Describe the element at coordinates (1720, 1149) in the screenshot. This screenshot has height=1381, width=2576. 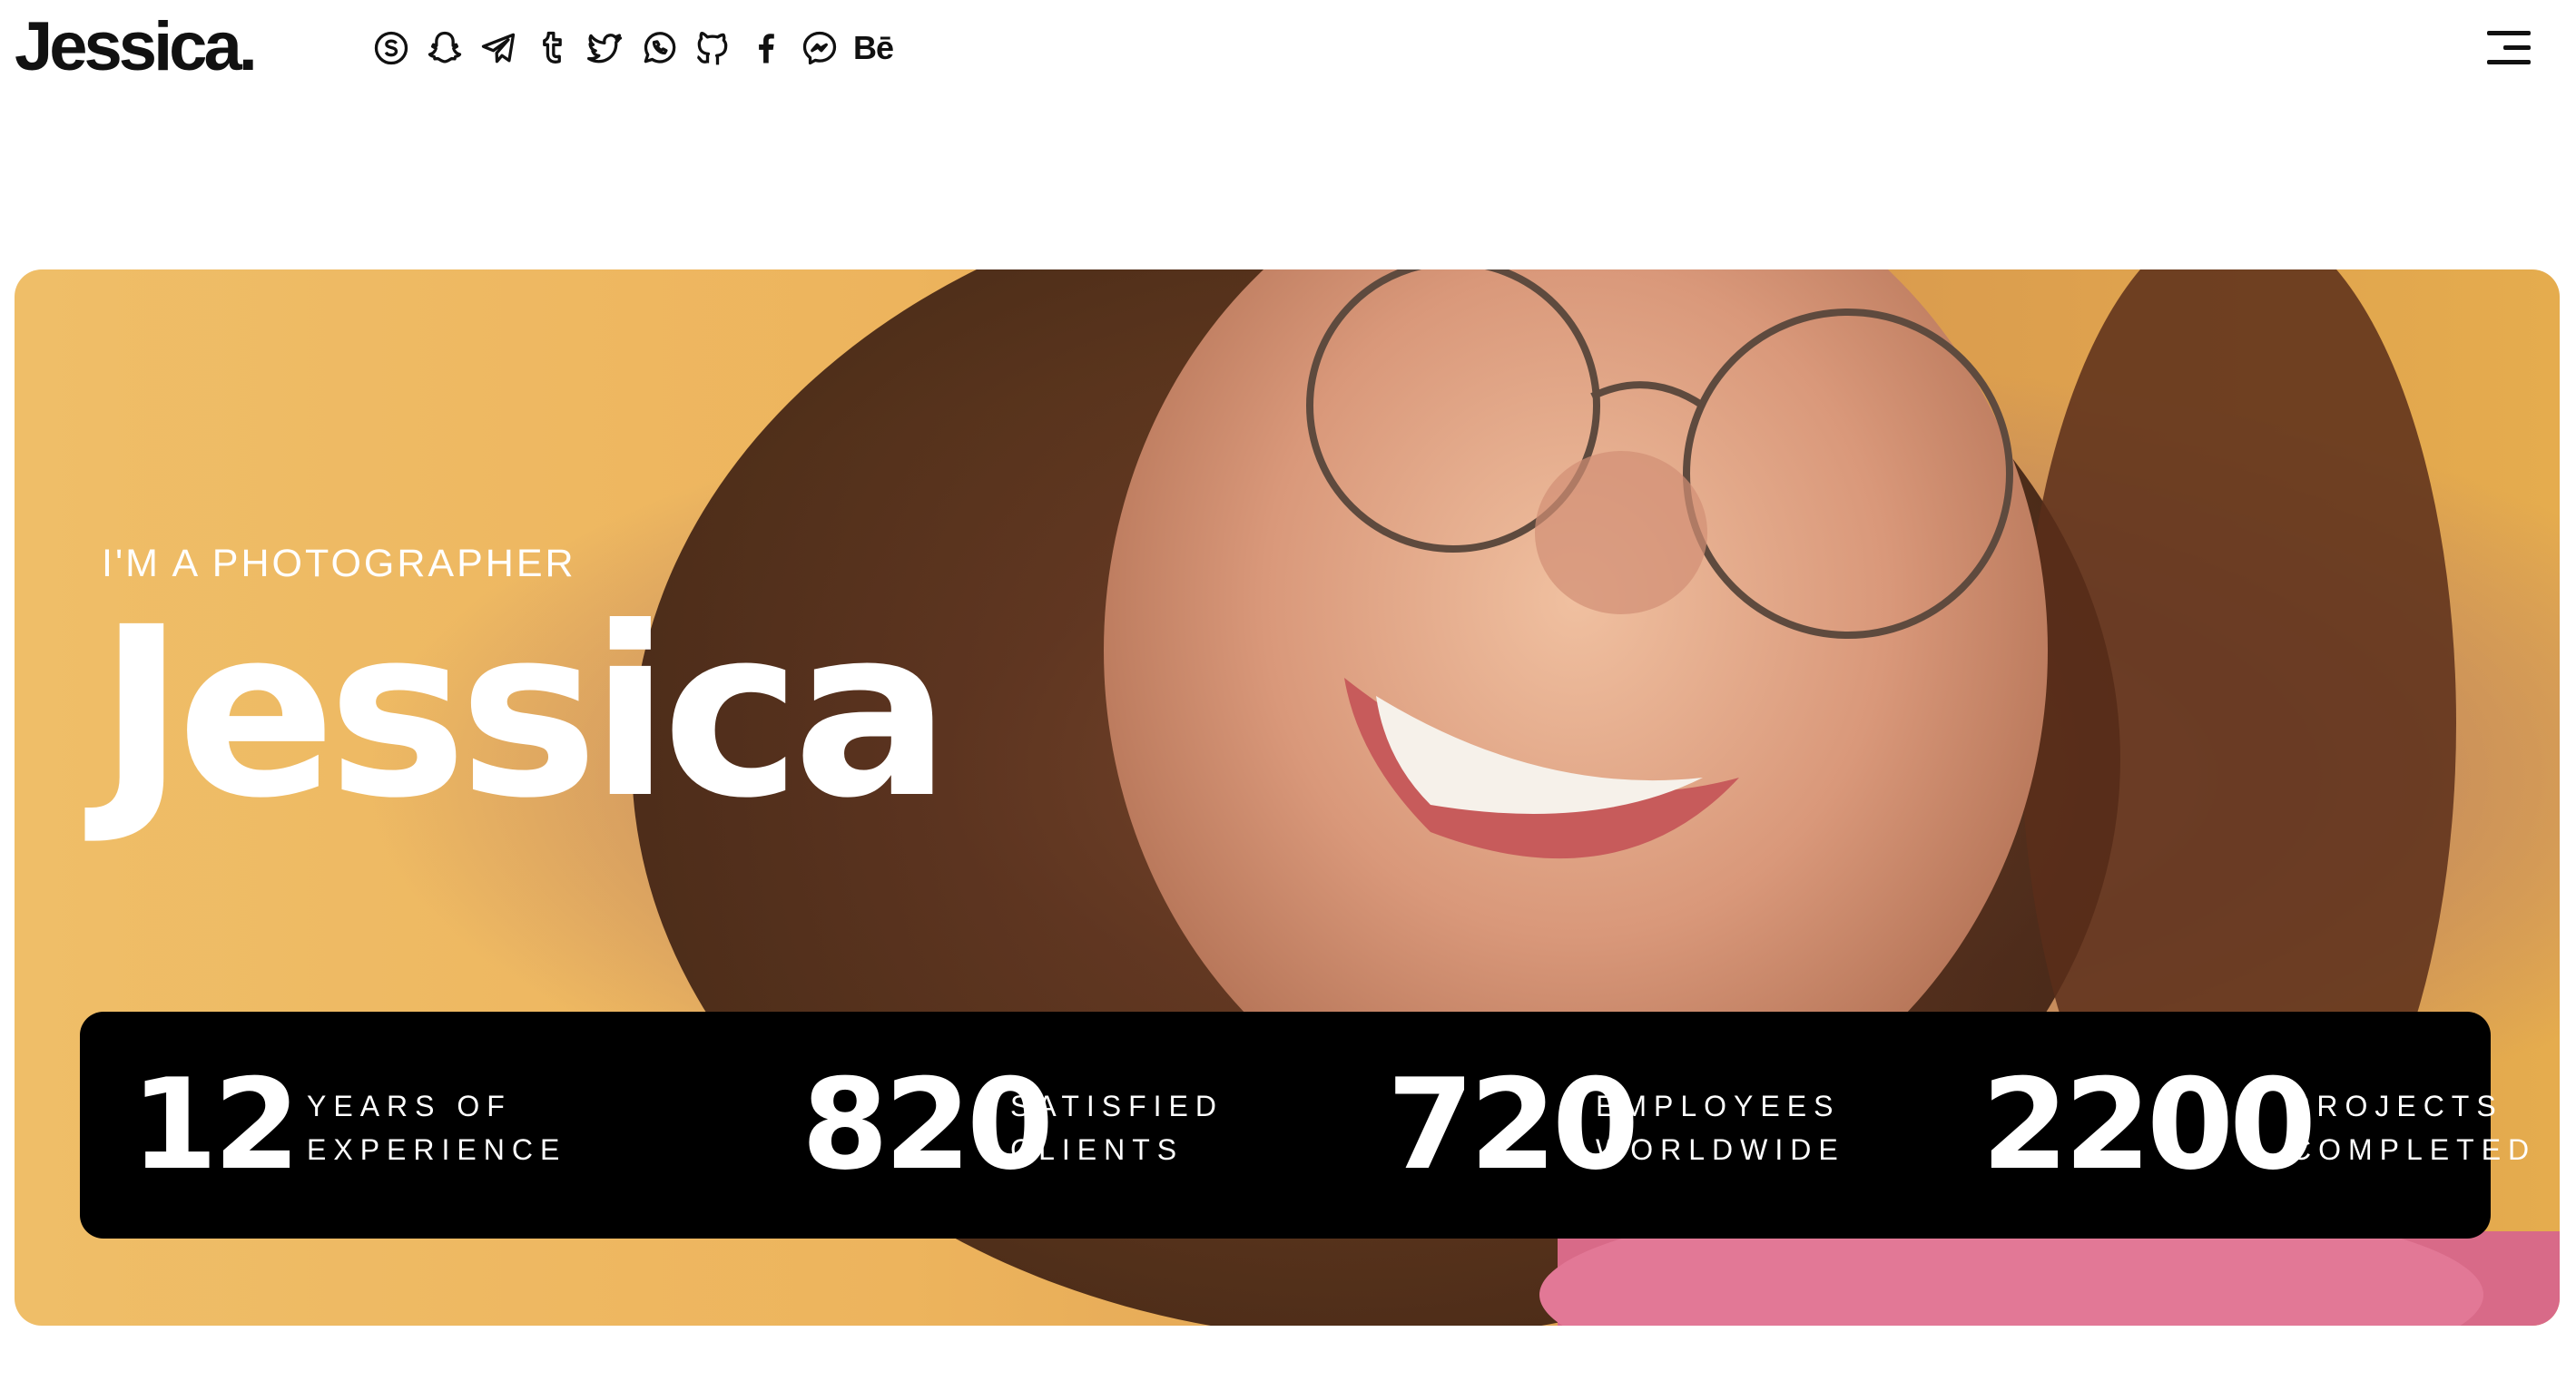
I see `stat-label-line: WORLDWIDE` at that location.